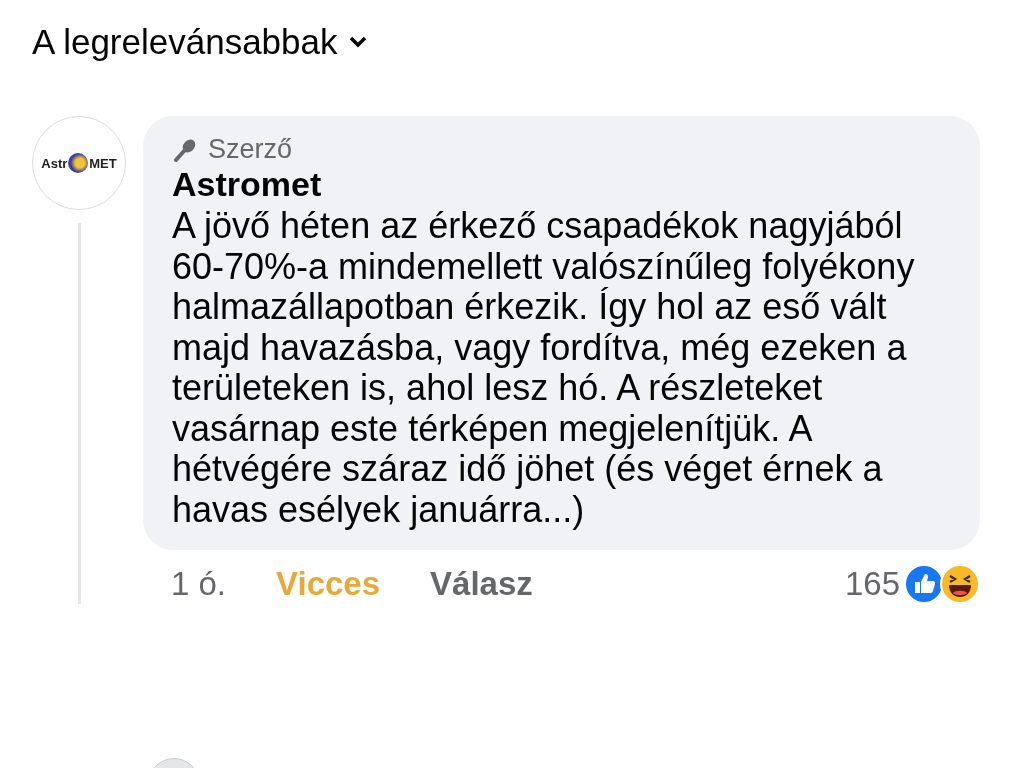  What do you see at coordinates (357, 42) in the screenshot?
I see `chevron-down-icon` at bounding box center [357, 42].